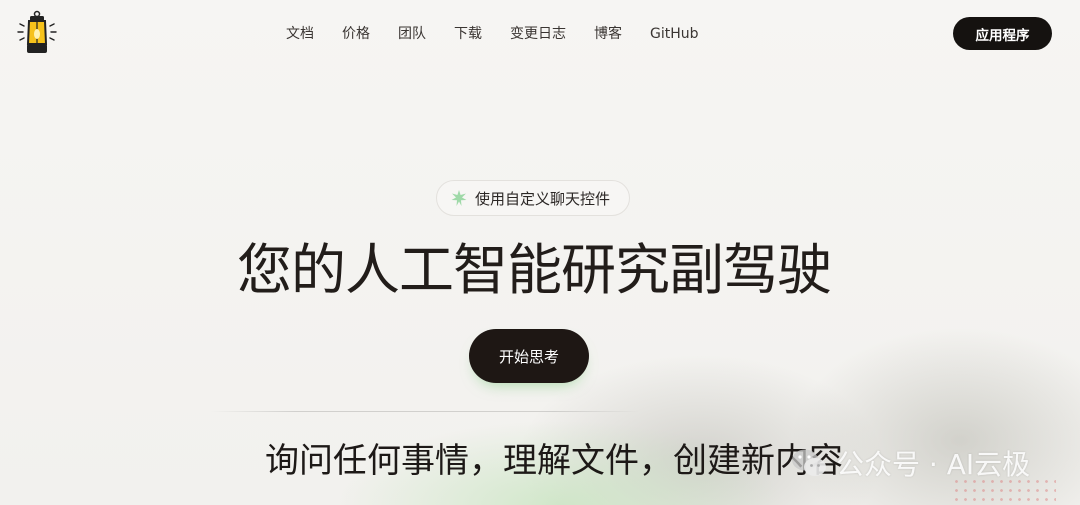 The width and height of the screenshot is (1080, 505). I want to click on nav-link-pricing: 价格, so click(356, 34).